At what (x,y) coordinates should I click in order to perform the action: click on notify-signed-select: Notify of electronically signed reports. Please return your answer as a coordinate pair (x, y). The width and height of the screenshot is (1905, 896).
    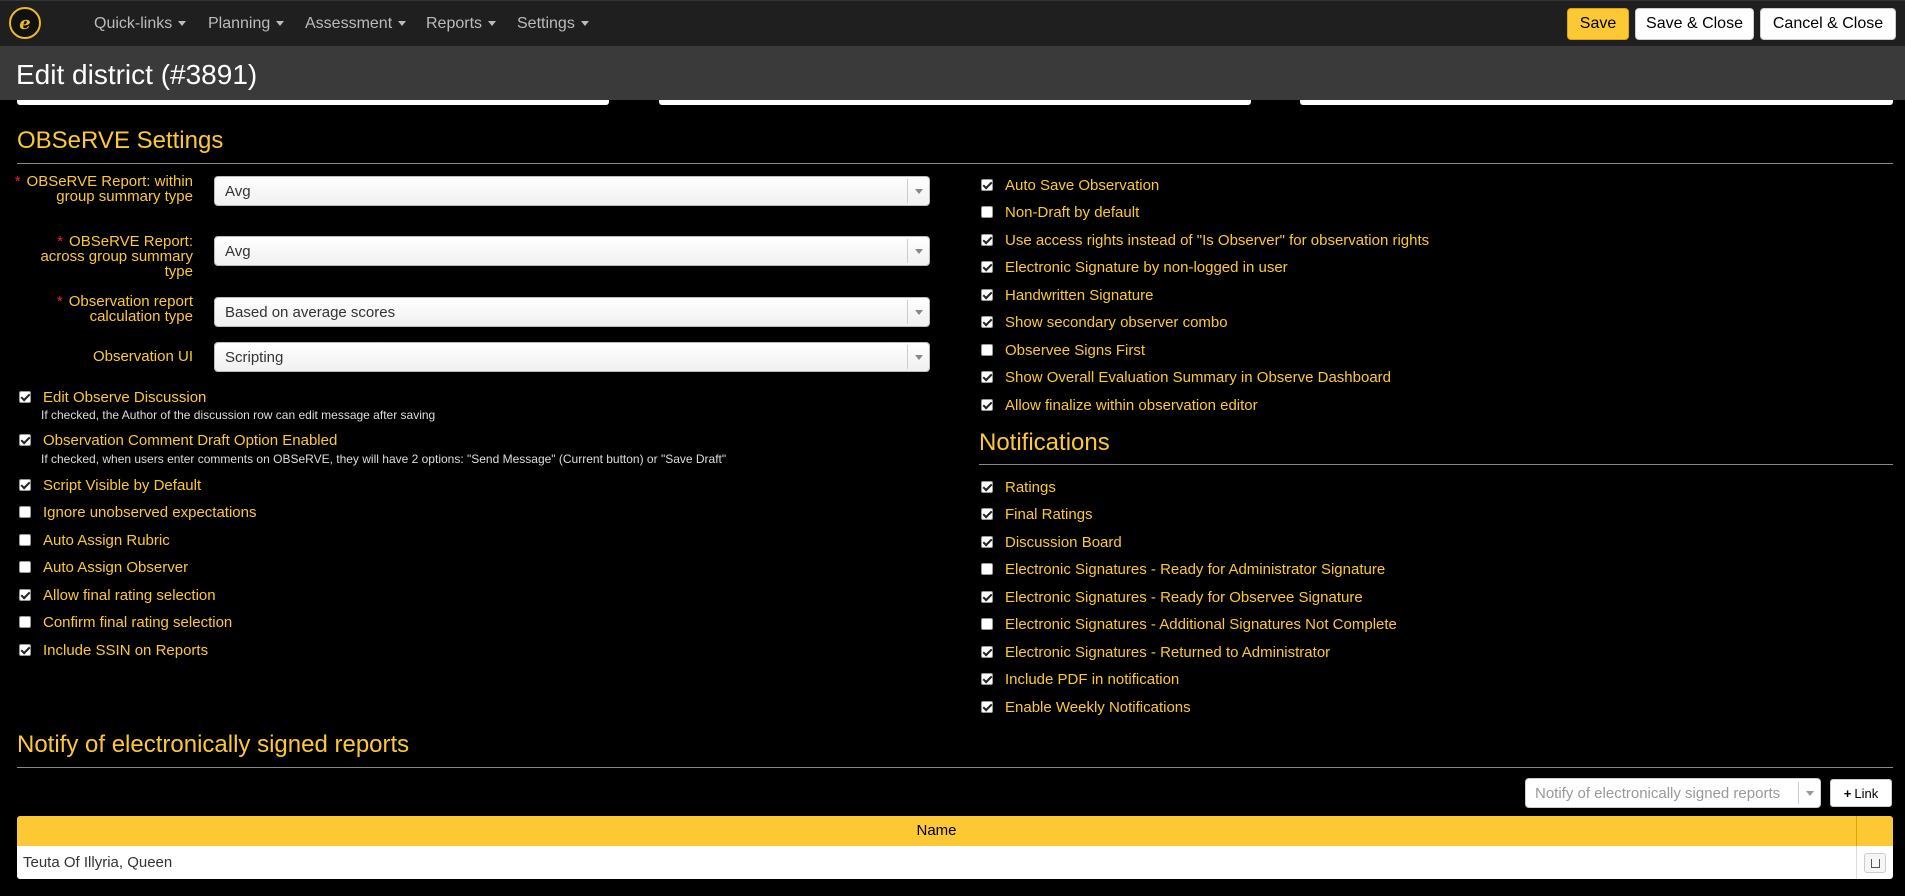
    Looking at the image, I should click on (1673, 793).